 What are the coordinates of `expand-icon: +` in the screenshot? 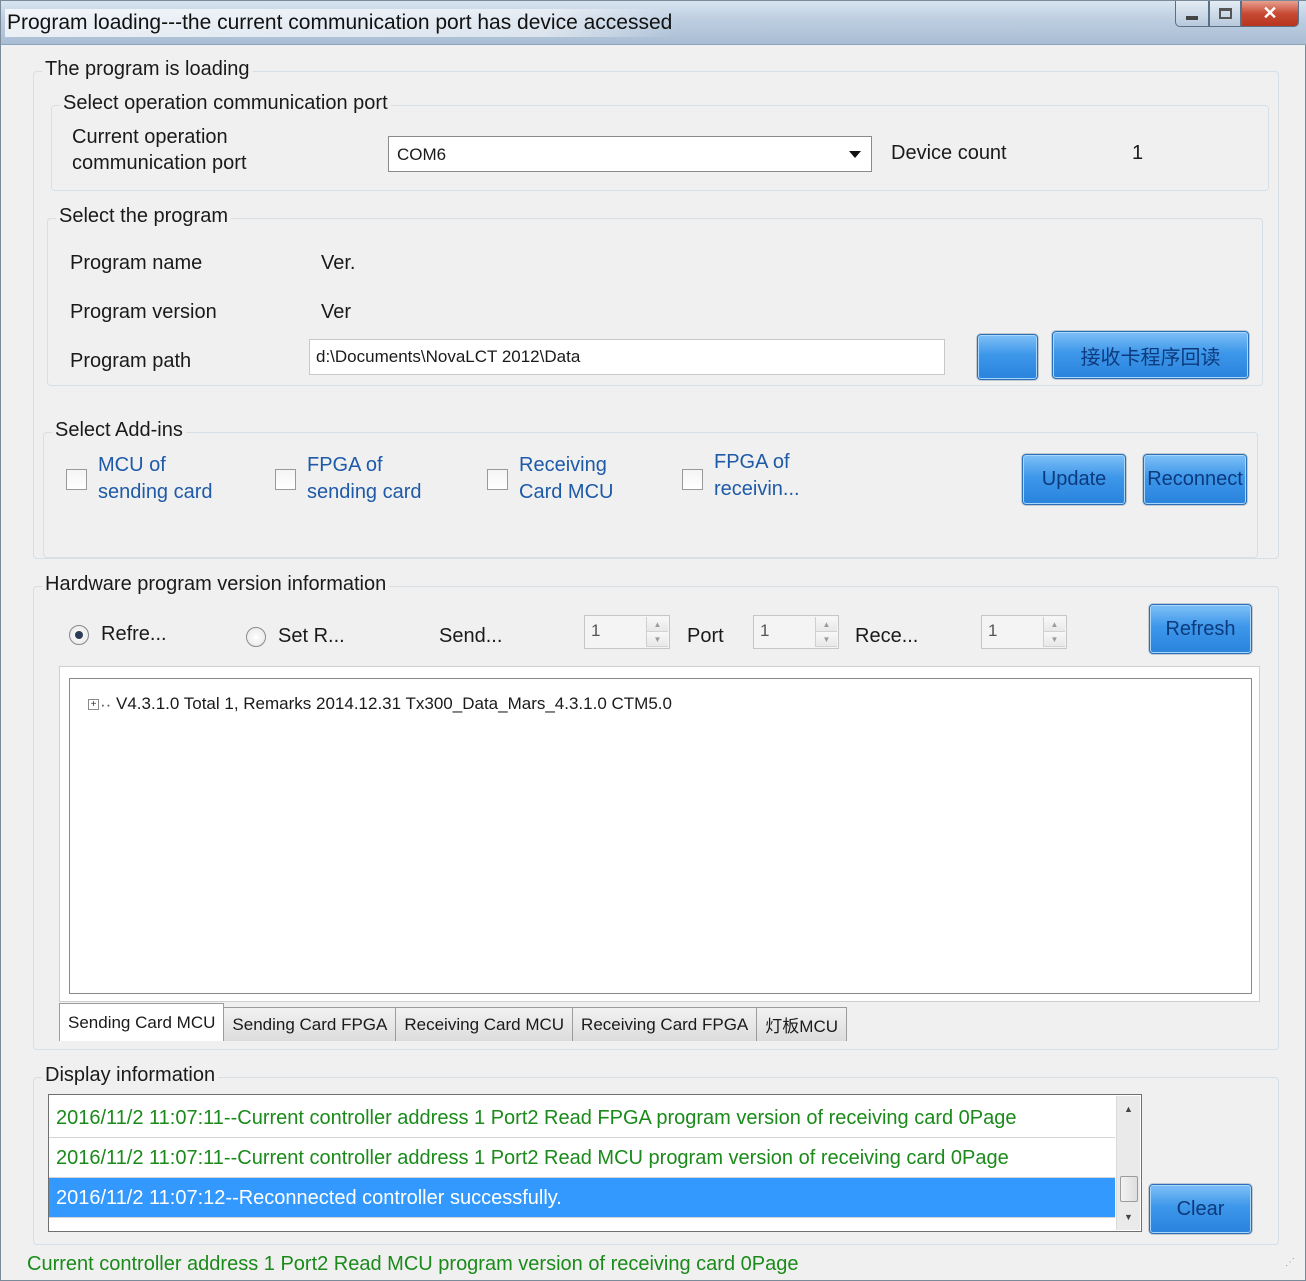 It's located at (93, 704).